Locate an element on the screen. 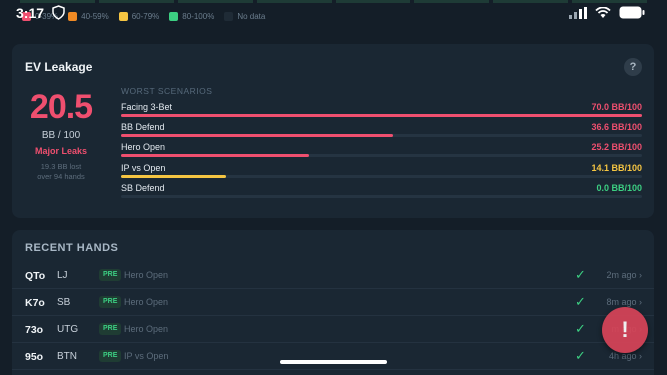  cellular-signal-icon is located at coordinates (578, 12).